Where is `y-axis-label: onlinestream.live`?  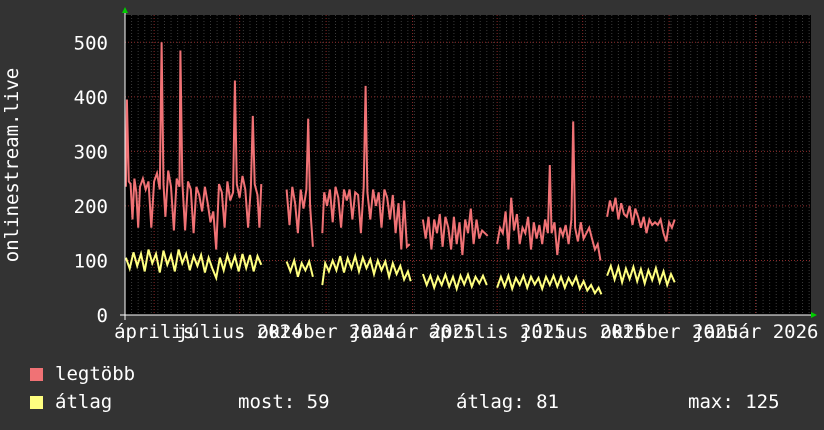
y-axis-label: onlinestream.live is located at coordinates (12, 165).